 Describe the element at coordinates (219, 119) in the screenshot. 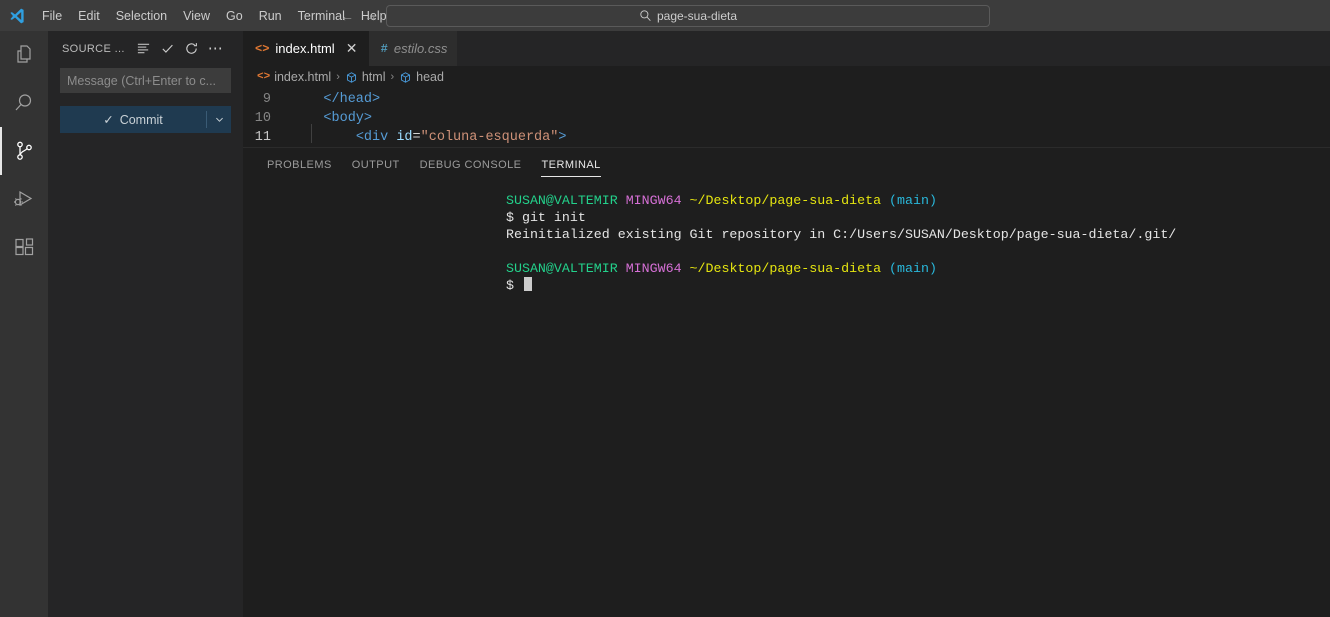

I see `commit-dropdown-button` at that location.